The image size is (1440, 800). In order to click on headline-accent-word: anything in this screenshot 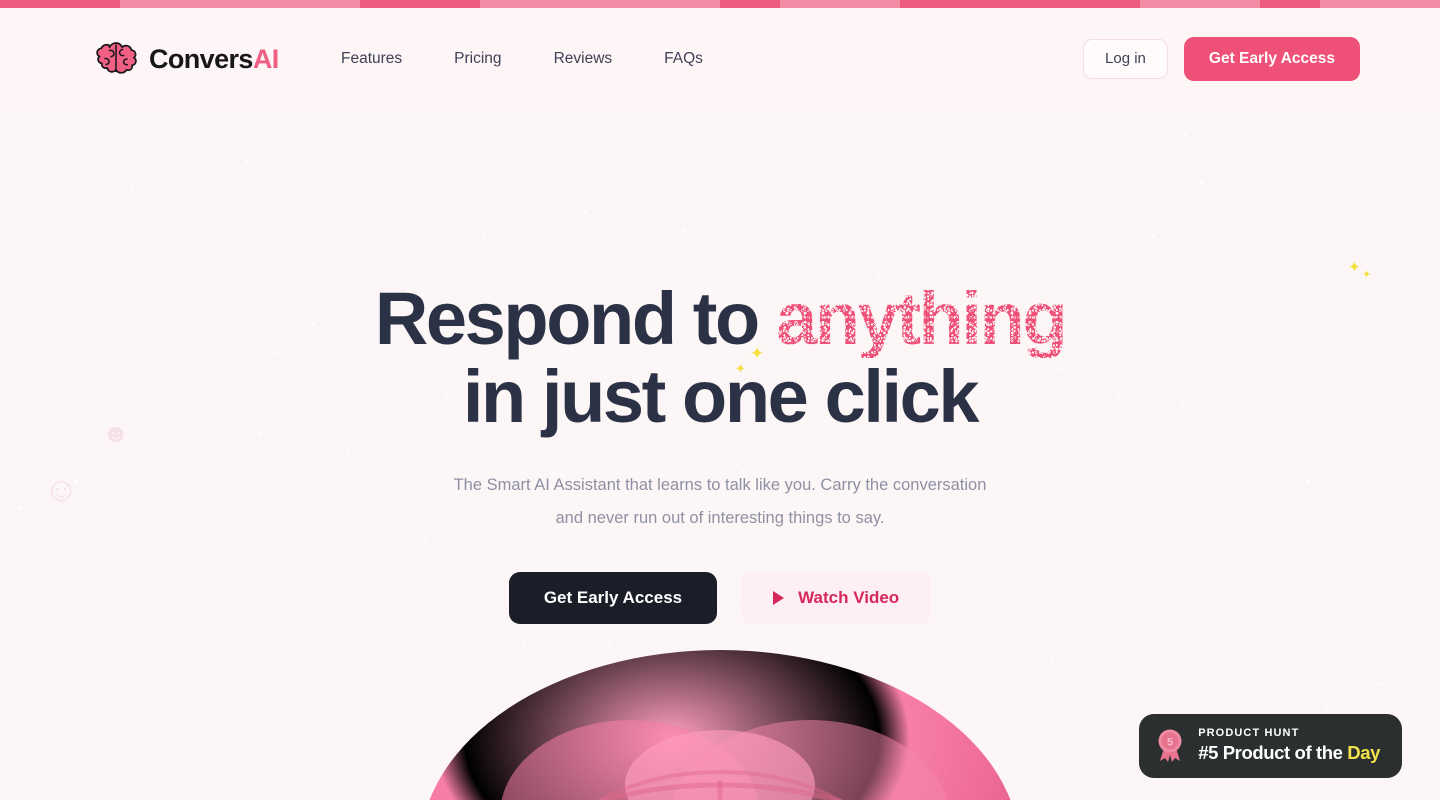, I will do `click(922, 318)`.